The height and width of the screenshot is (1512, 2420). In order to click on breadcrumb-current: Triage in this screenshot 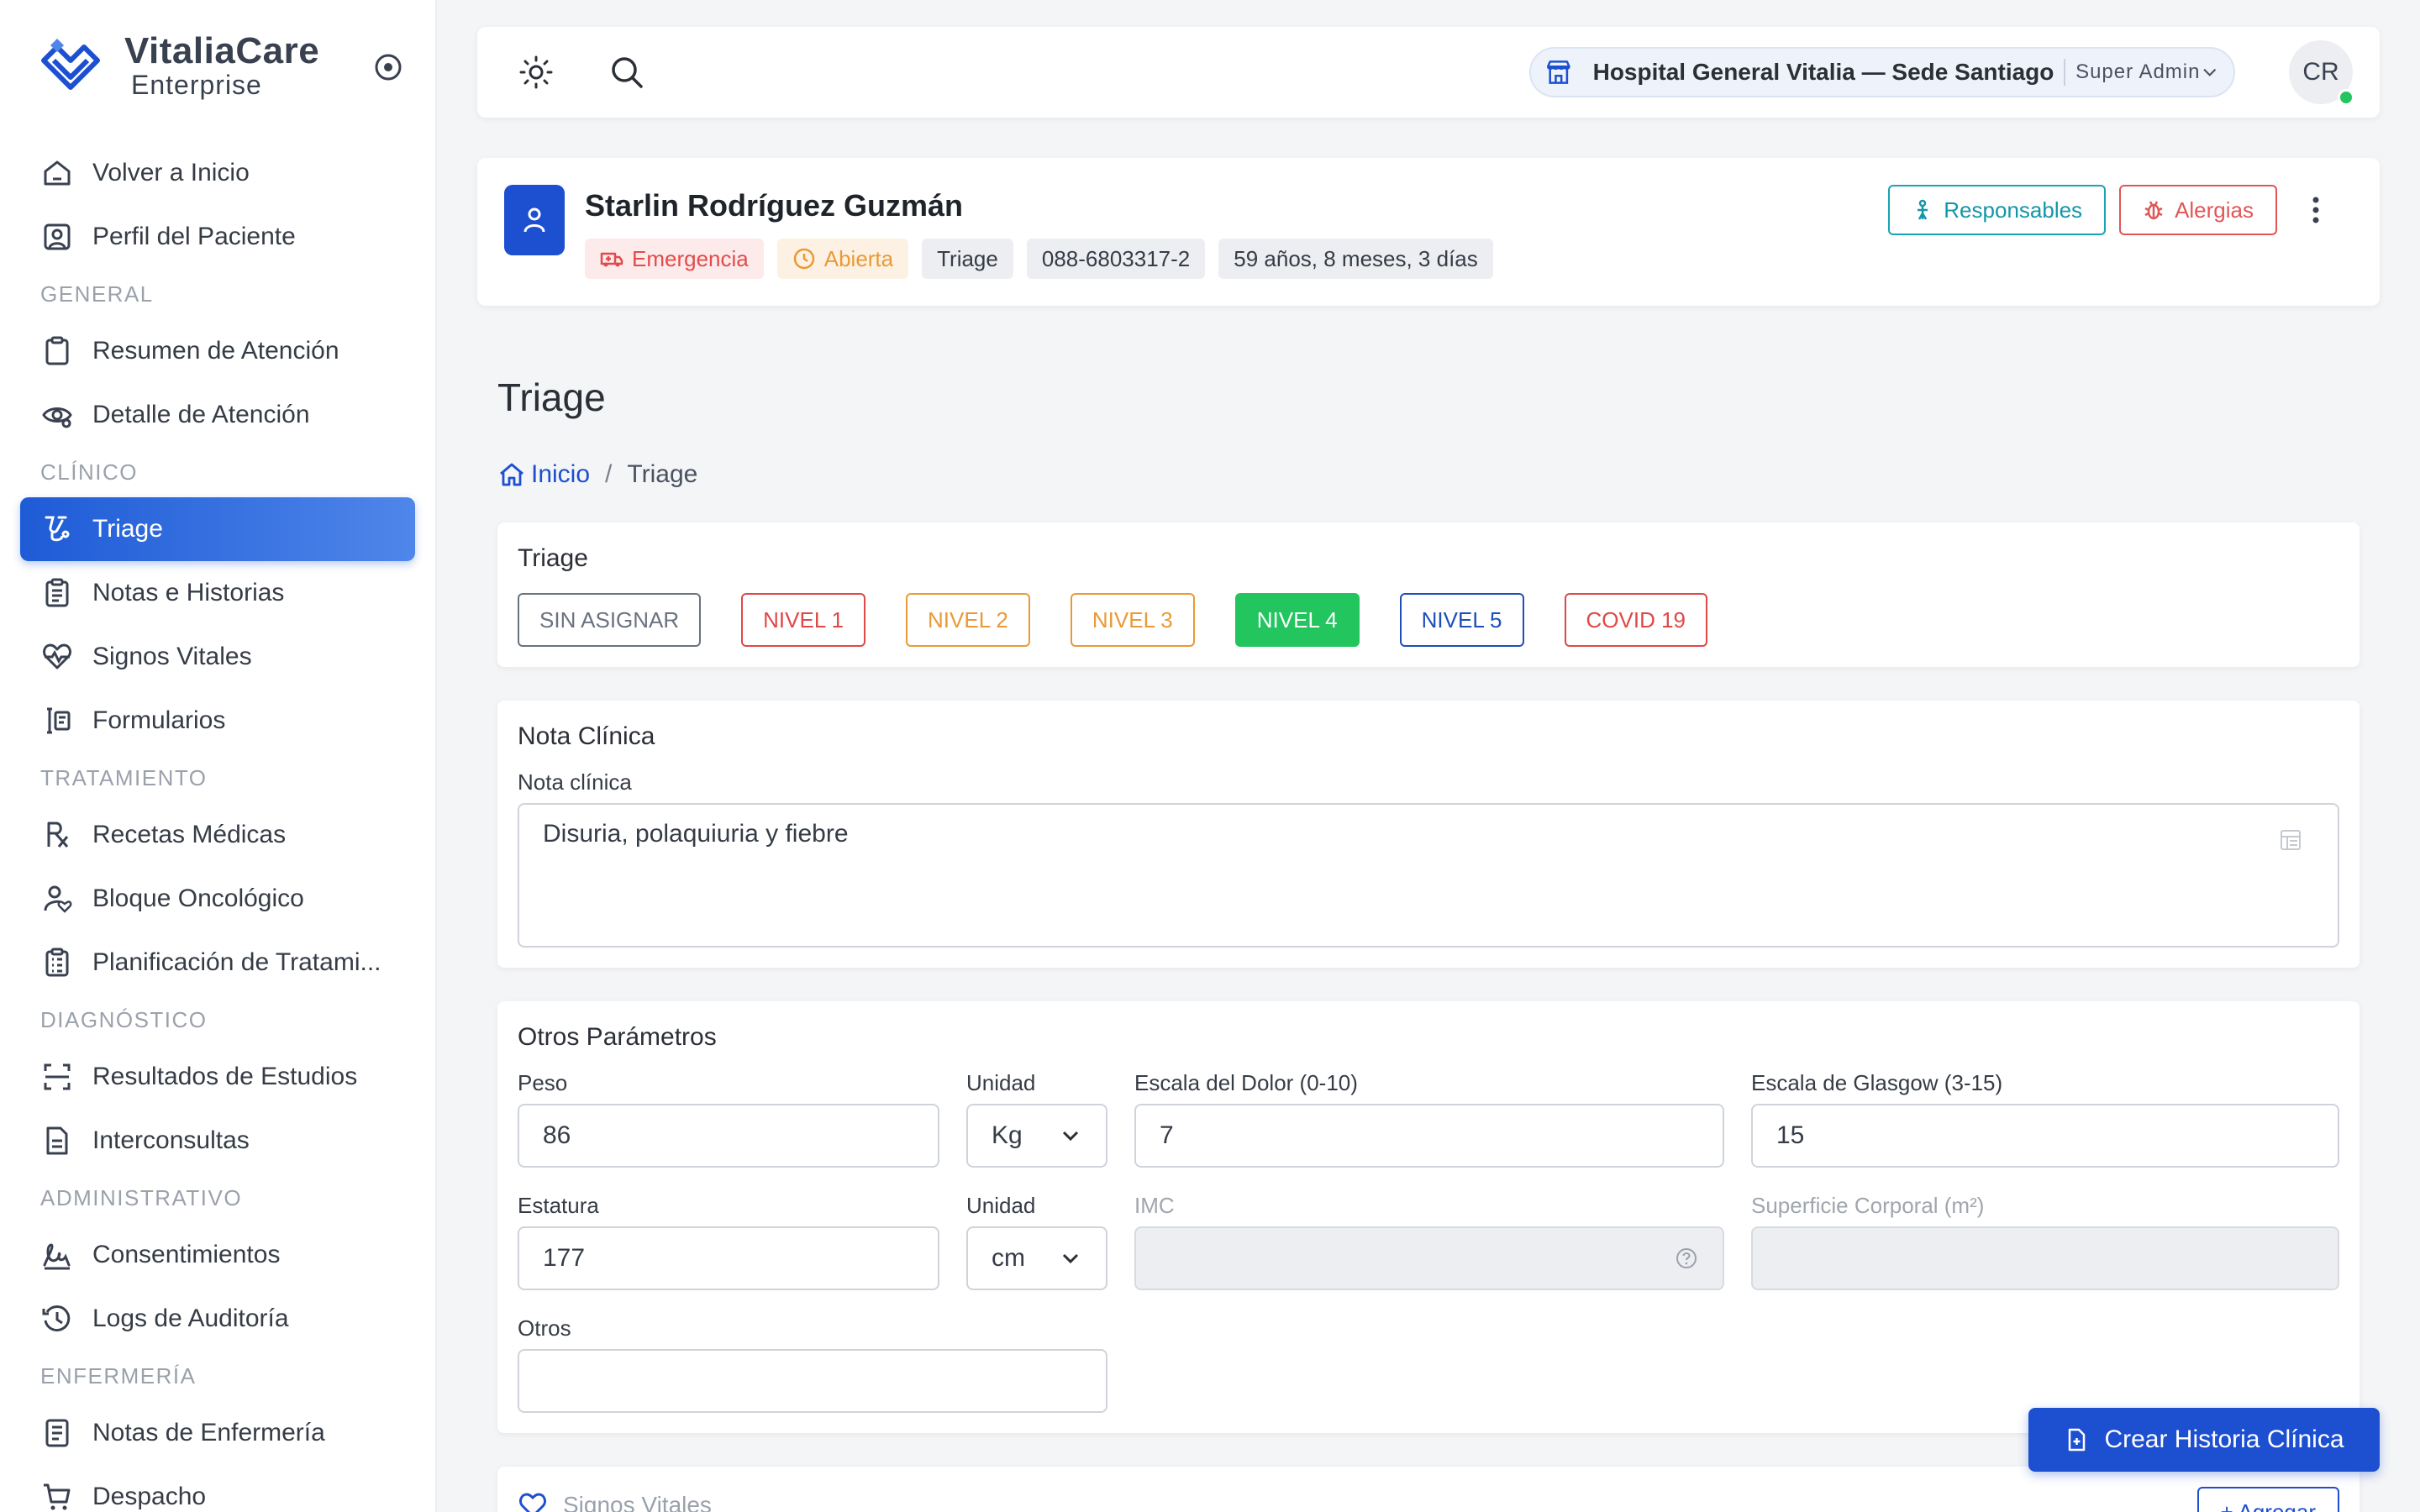, I will do `click(662, 474)`.